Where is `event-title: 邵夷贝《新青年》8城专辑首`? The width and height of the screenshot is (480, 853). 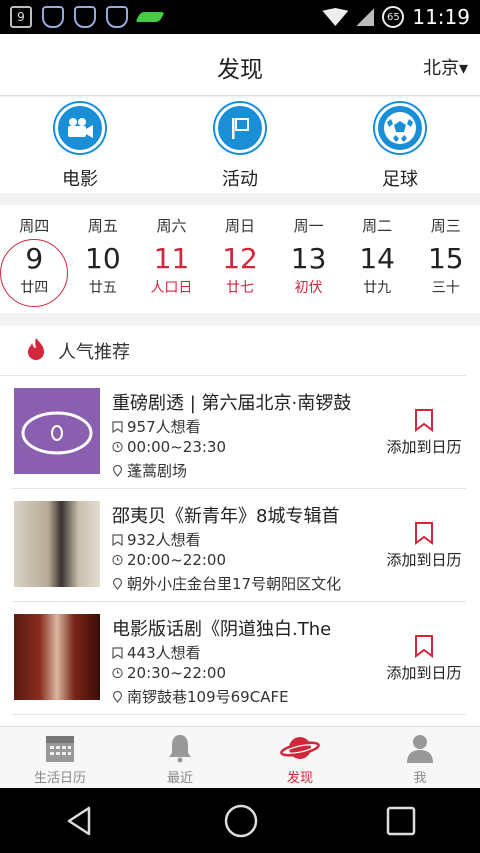
event-title: 邵夷贝《新青年》8城专辑首 is located at coordinates (226, 516).